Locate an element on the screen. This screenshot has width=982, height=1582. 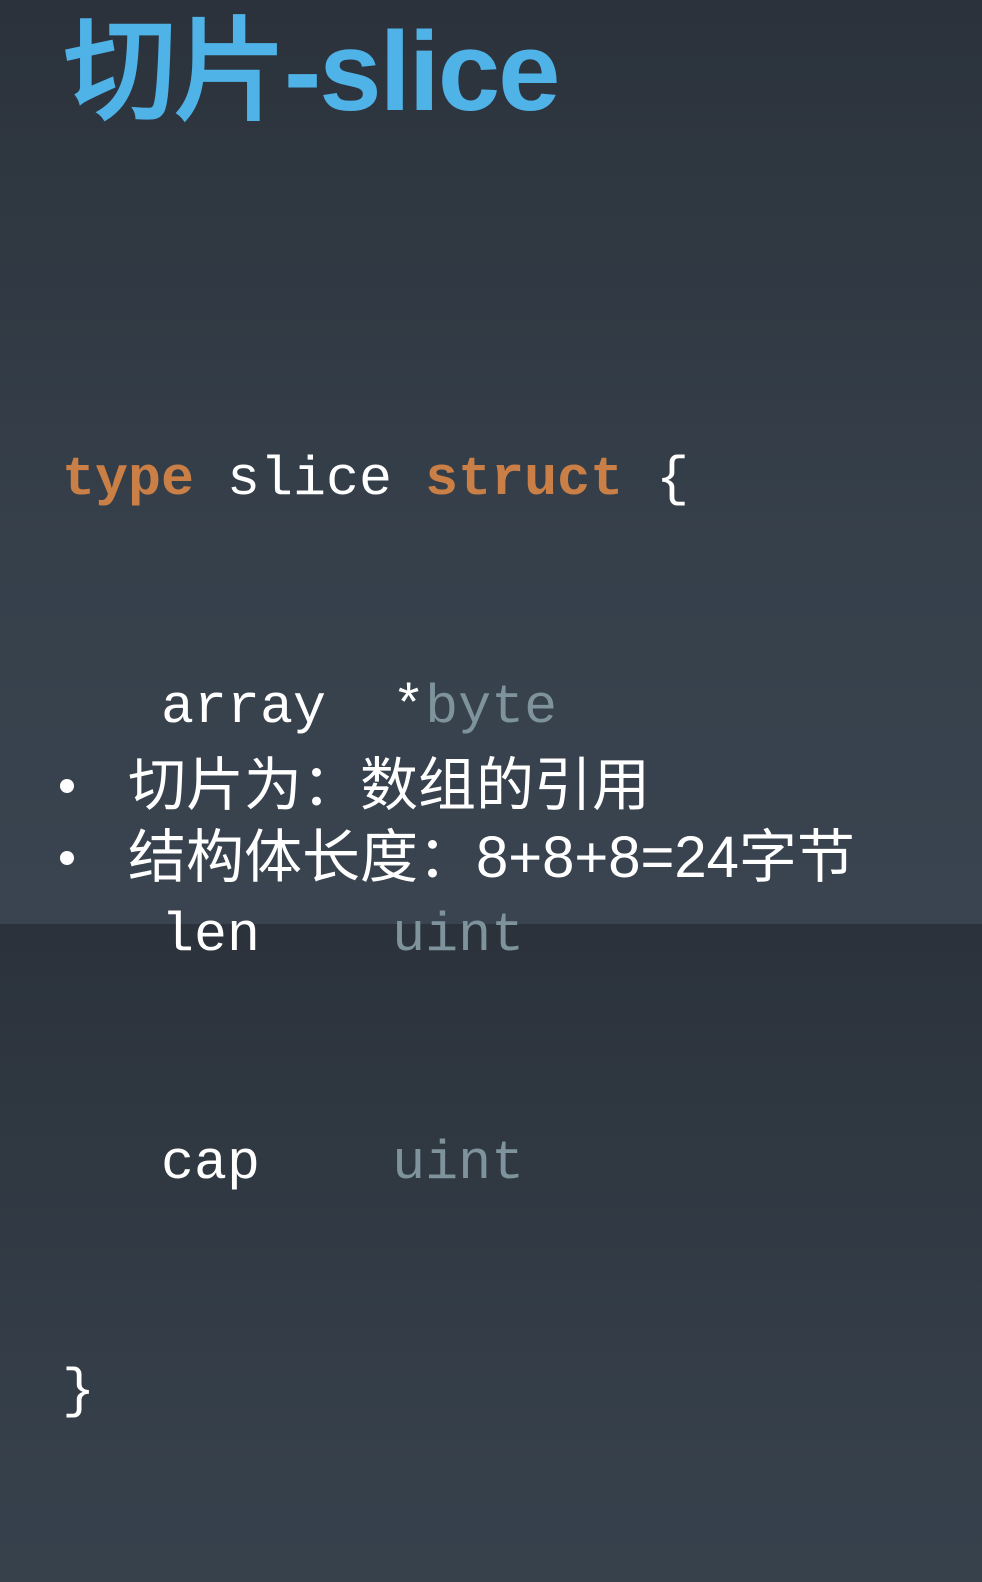
field-name: cap is located at coordinates (211, 1163).